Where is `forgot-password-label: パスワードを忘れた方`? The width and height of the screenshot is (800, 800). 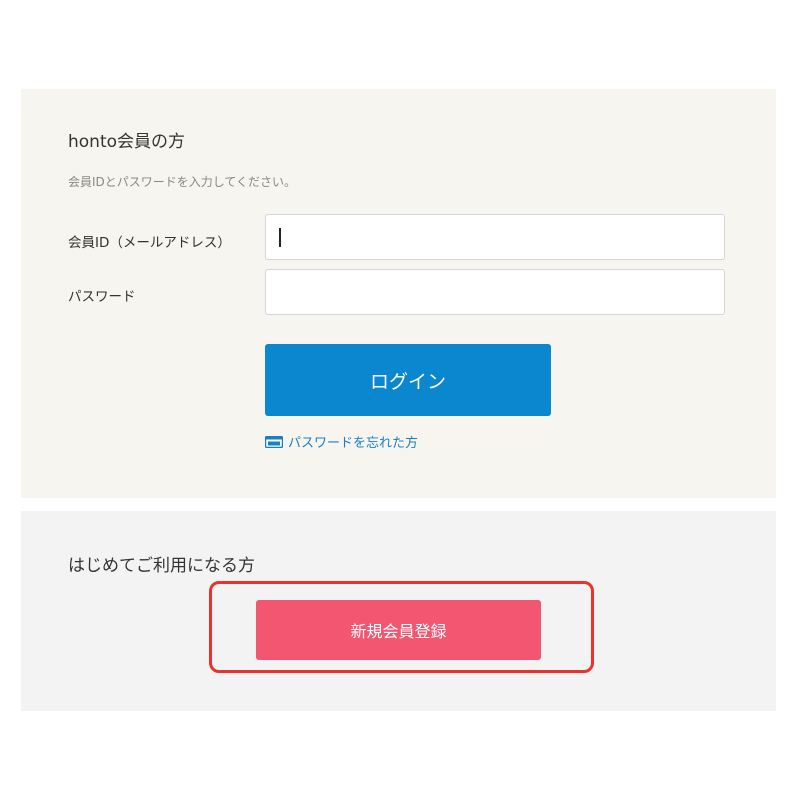 forgot-password-label: パスワードを忘れた方 is located at coordinates (353, 443).